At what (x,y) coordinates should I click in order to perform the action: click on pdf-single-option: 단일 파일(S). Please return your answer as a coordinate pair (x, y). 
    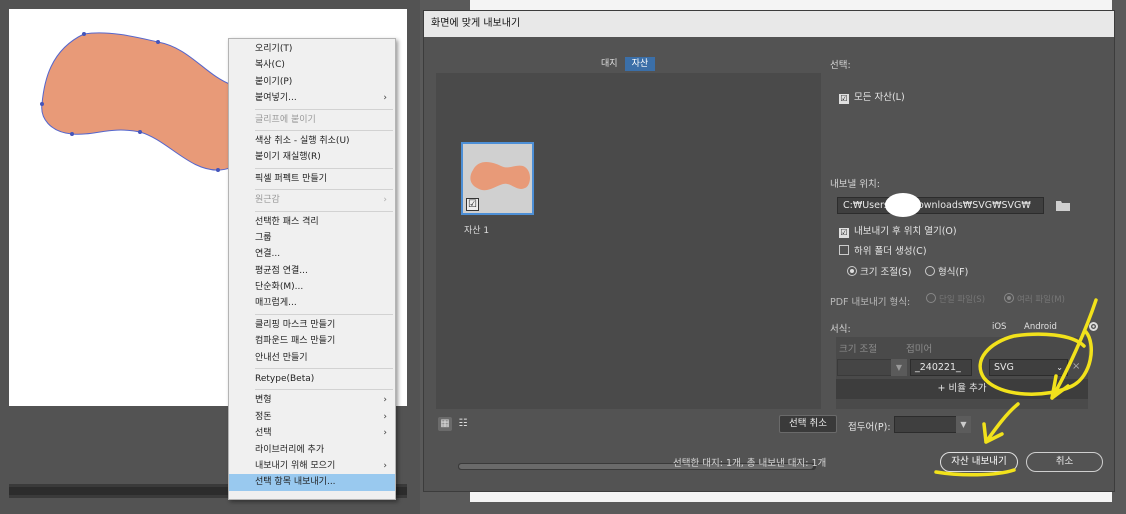
    Looking at the image, I should click on (955, 299).